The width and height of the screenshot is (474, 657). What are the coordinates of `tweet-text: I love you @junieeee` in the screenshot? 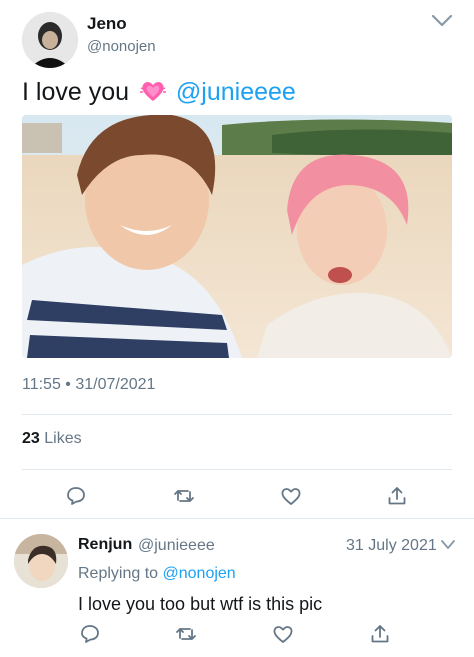 It's located at (159, 92).